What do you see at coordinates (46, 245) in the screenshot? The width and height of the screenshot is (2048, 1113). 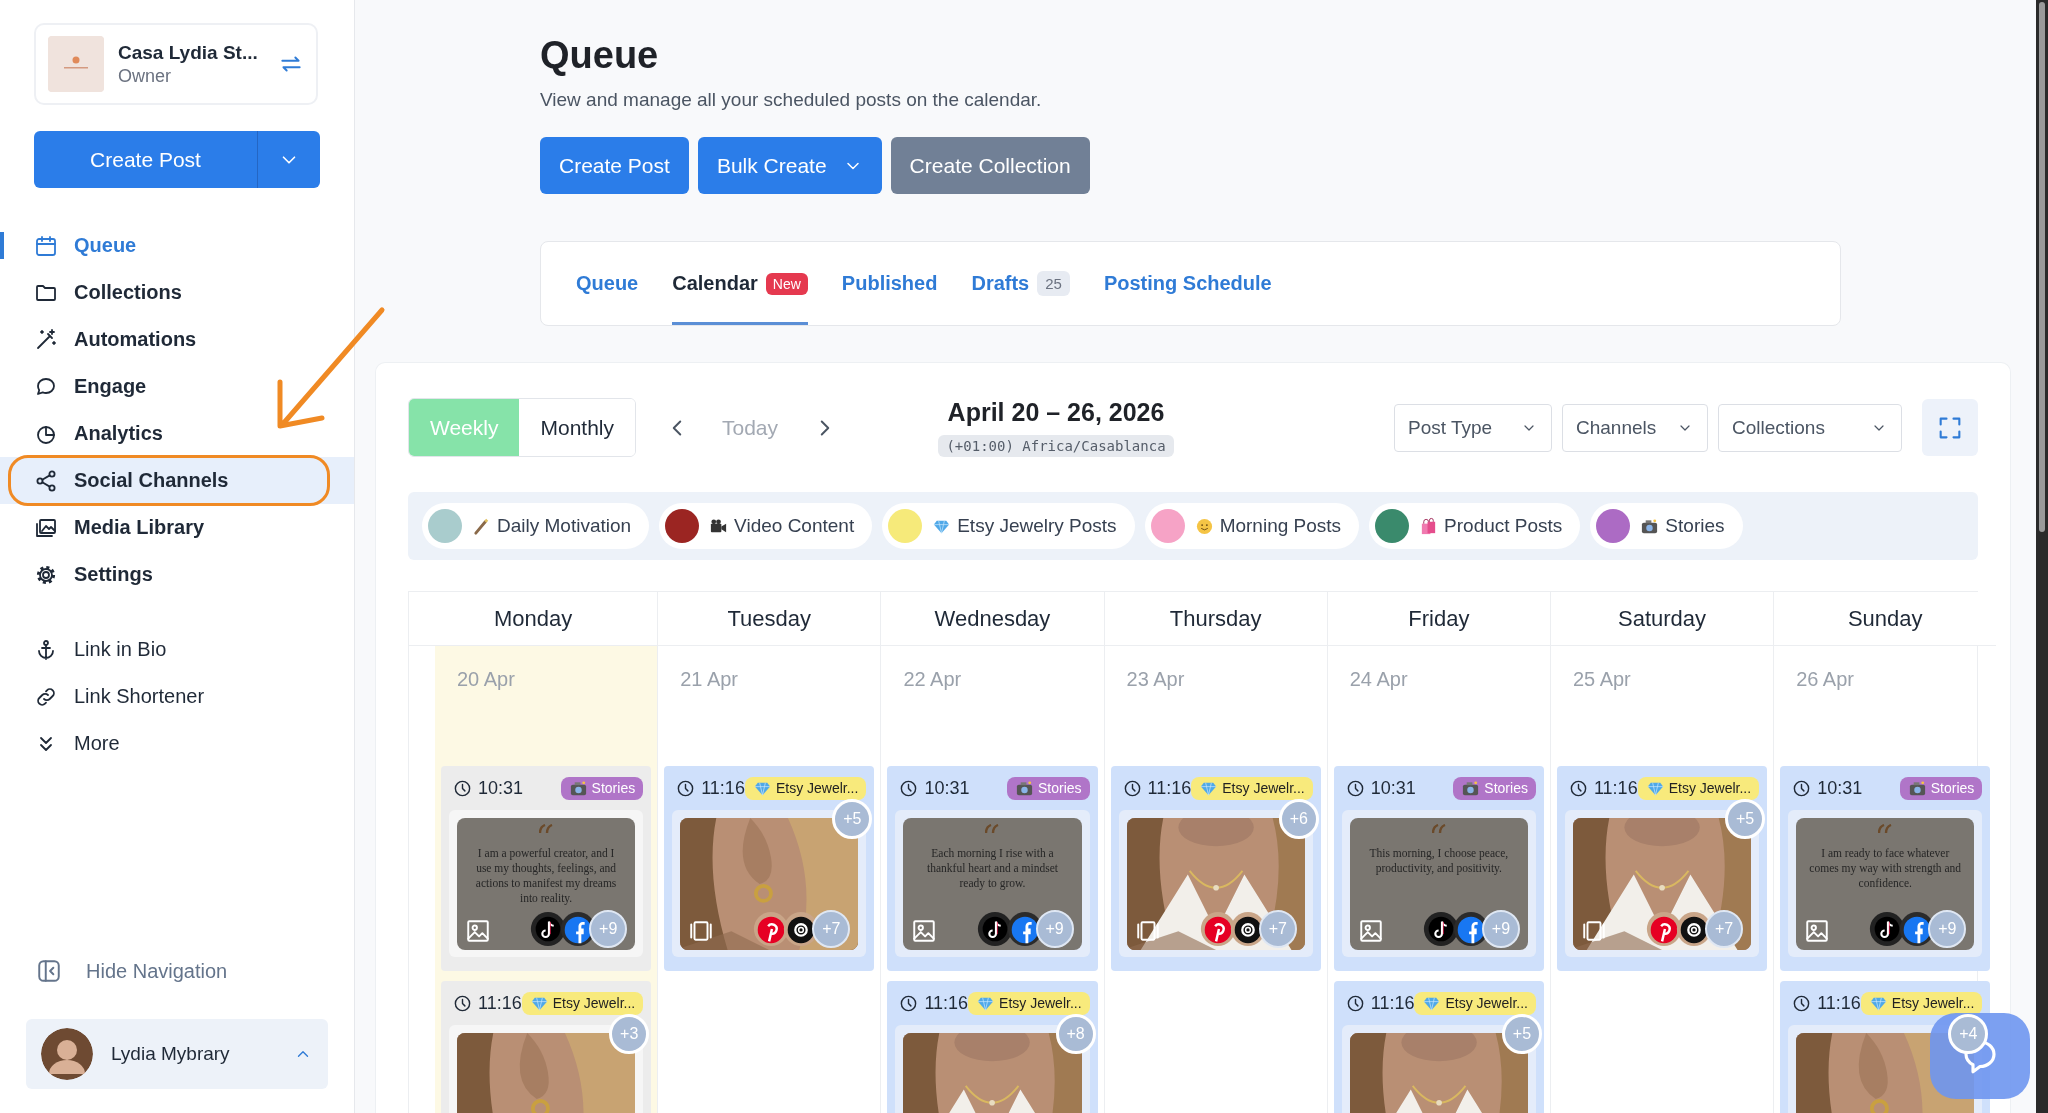 I see `calendar-icon` at bounding box center [46, 245].